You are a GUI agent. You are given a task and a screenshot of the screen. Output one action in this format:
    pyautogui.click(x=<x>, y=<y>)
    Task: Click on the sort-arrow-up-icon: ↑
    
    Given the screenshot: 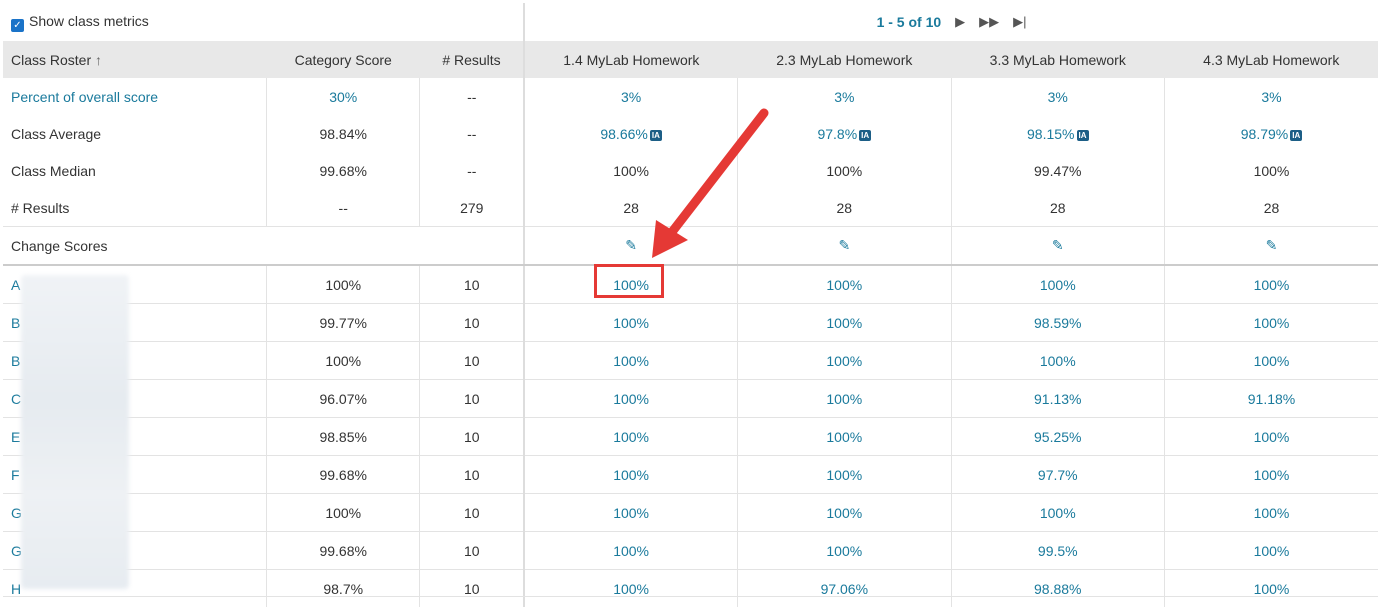 What is the action you would take?
    pyautogui.click(x=98, y=60)
    